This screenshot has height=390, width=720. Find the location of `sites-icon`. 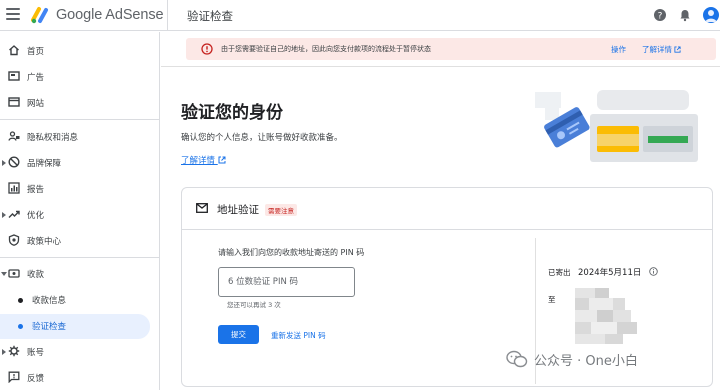

sites-icon is located at coordinates (14, 102).